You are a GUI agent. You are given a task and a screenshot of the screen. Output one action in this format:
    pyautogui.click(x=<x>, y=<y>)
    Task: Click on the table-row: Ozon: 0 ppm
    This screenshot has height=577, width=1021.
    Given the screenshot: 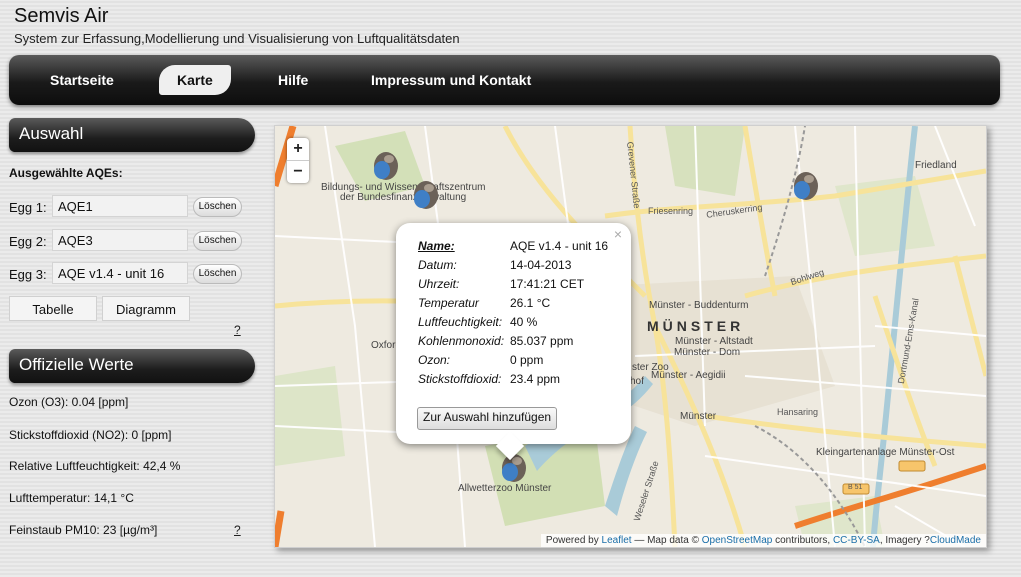 What is the action you would take?
    pyautogui.click(x=513, y=359)
    